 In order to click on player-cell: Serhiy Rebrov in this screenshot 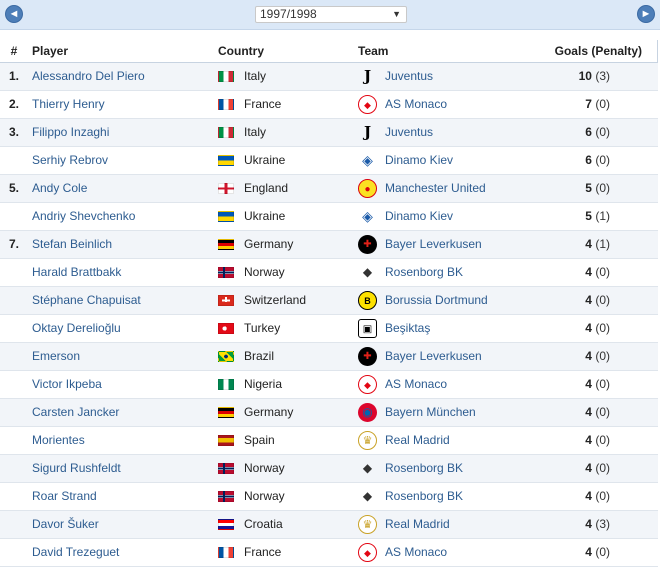, I will do `click(121, 160)`.